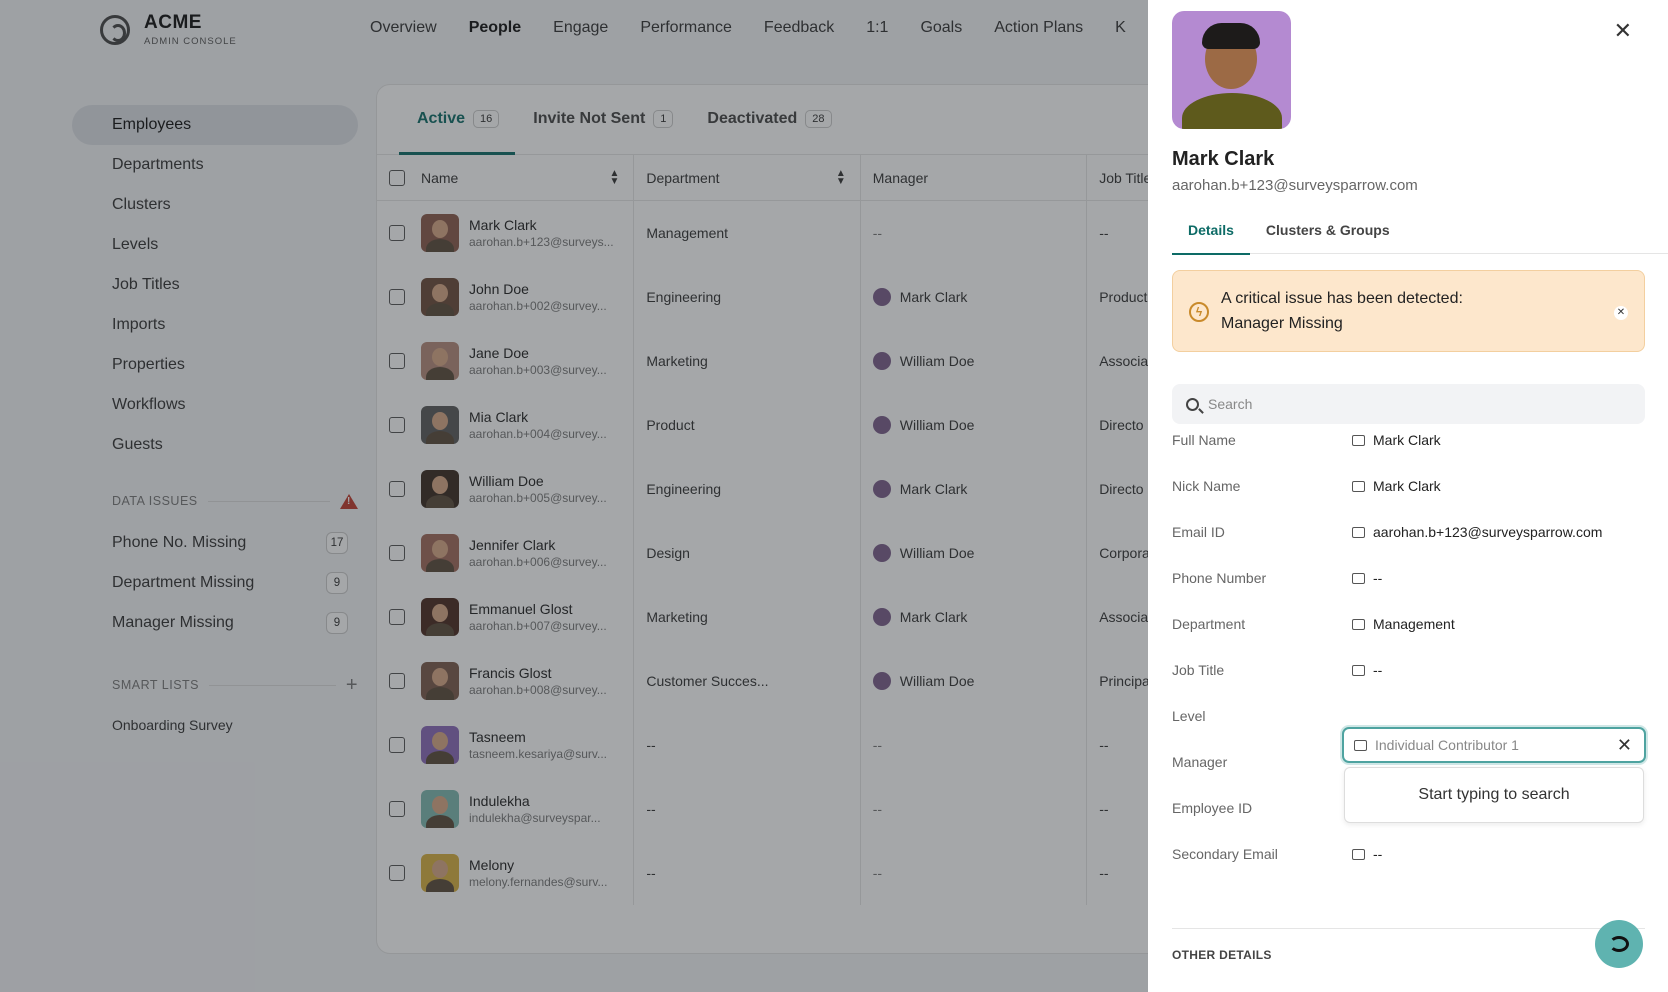  What do you see at coordinates (1211, 238) in the screenshot?
I see `tab-details: Details` at bounding box center [1211, 238].